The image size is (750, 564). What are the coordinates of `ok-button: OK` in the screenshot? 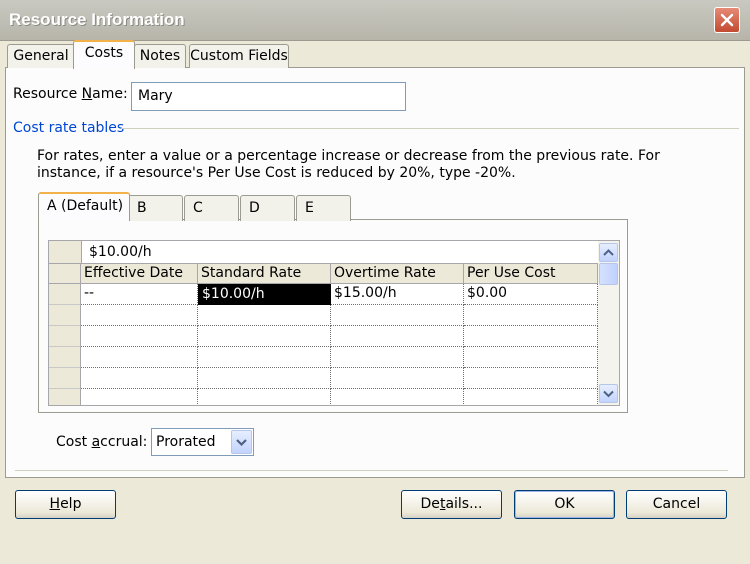 It's located at (564, 504).